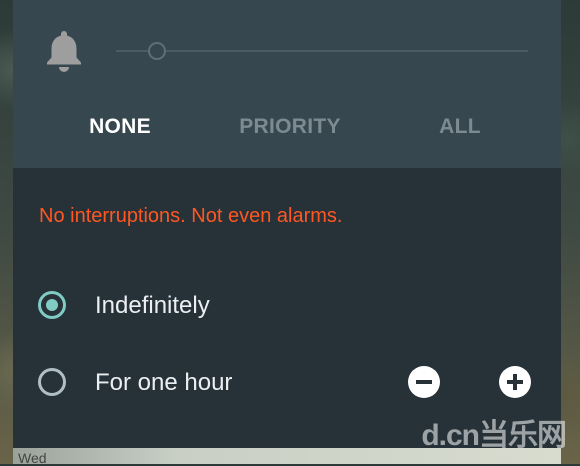  Describe the element at coordinates (52, 305) in the screenshot. I see `radio-checked-icon` at that location.